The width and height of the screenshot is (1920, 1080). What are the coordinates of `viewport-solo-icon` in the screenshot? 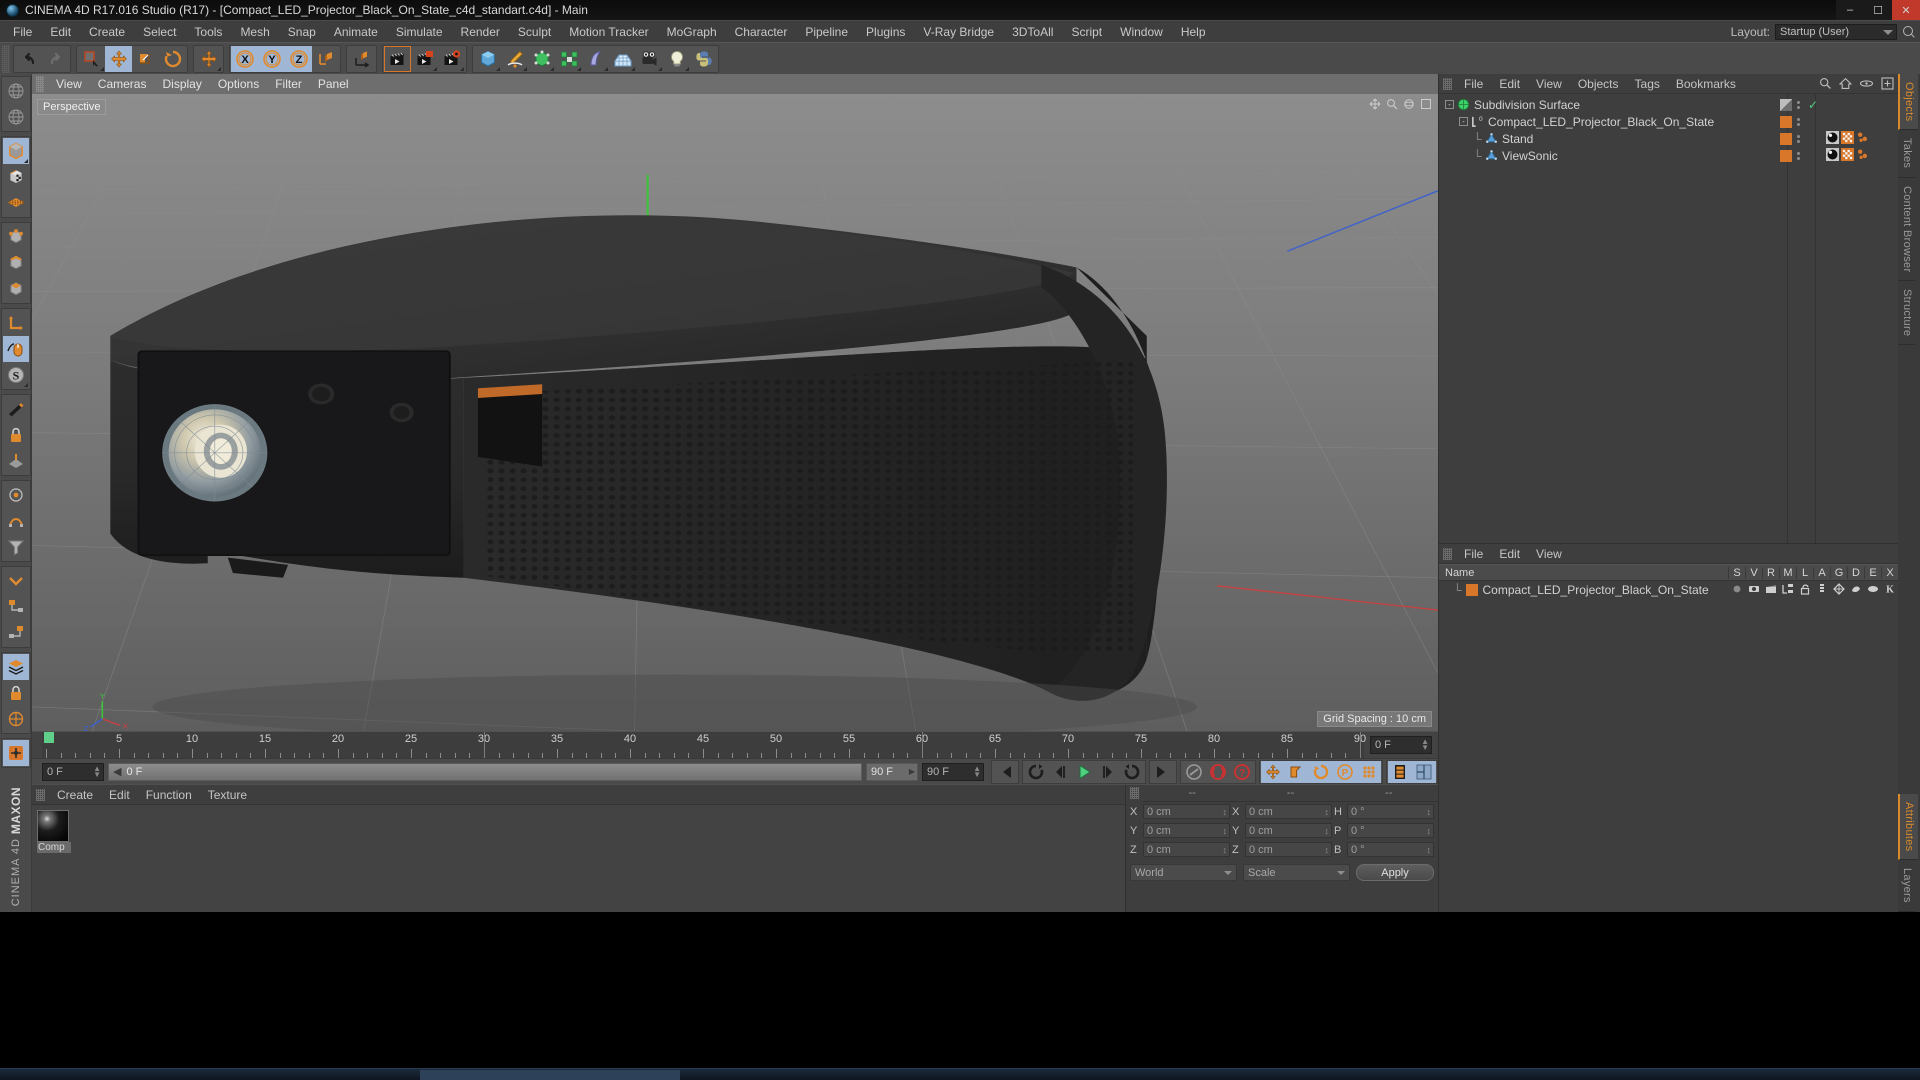 It's located at (15, 349).